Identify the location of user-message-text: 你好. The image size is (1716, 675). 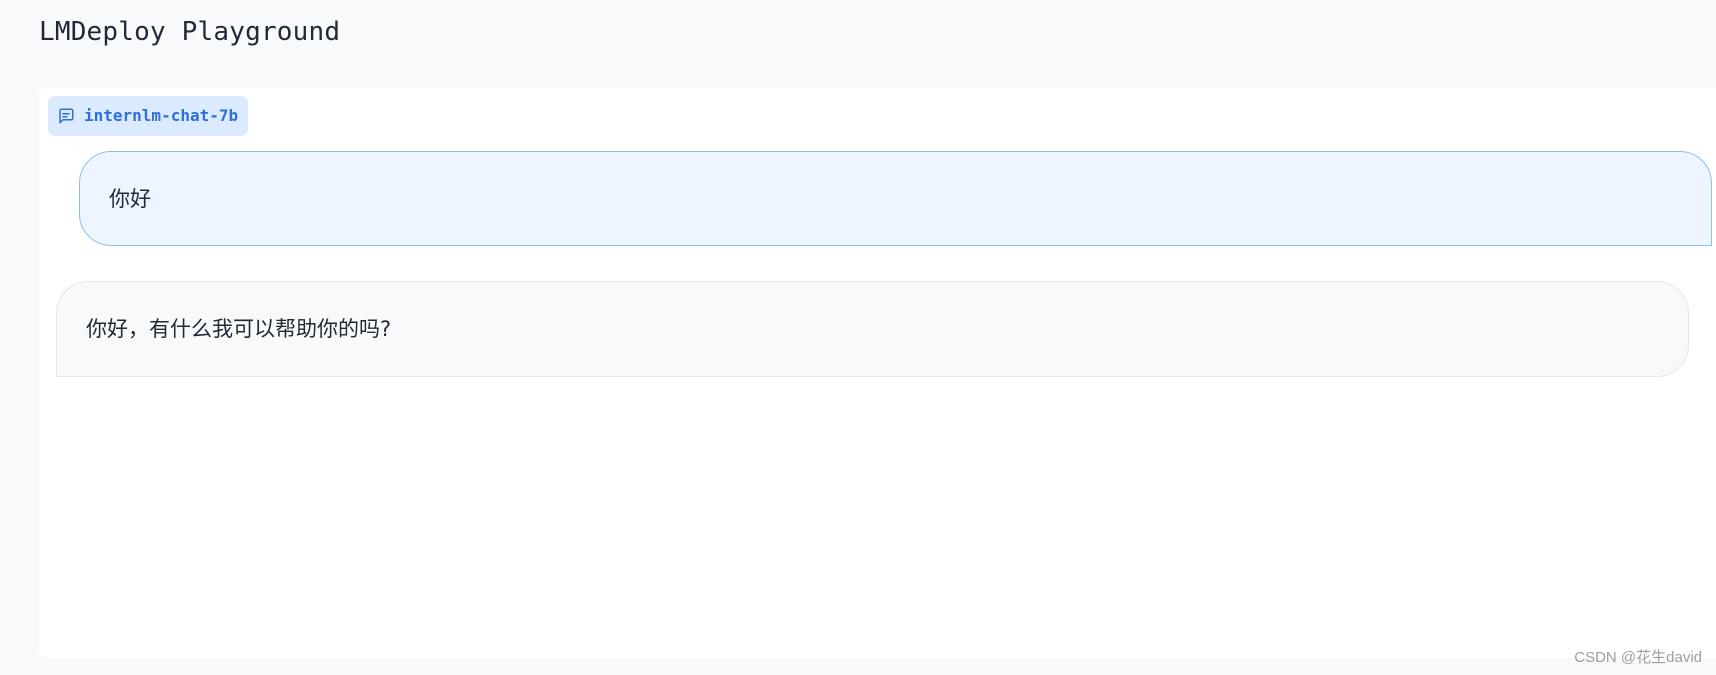
(130, 198).